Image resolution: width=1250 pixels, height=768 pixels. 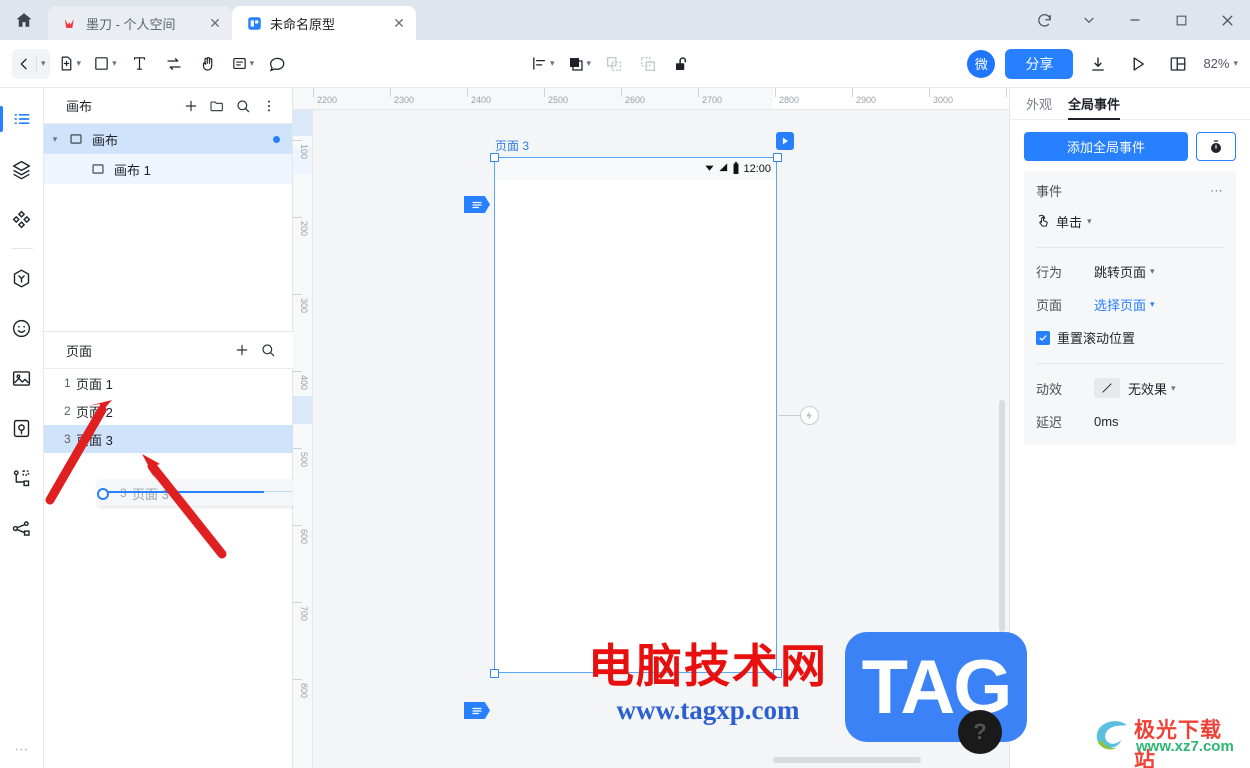 I want to click on note-tag-icon-top, so click(x=477, y=204).